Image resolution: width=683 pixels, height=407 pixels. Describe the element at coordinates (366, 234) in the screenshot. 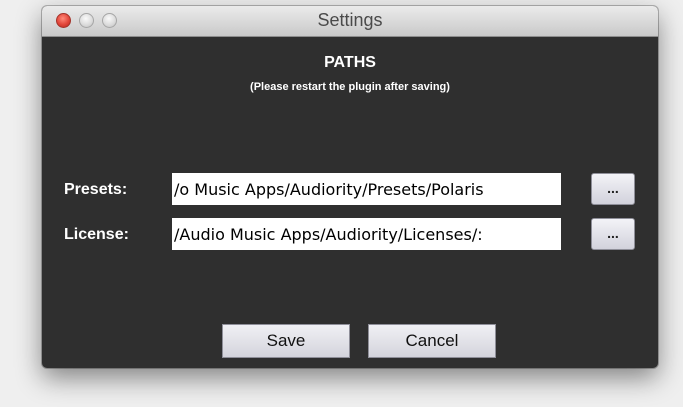

I see `license-path-field` at that location.